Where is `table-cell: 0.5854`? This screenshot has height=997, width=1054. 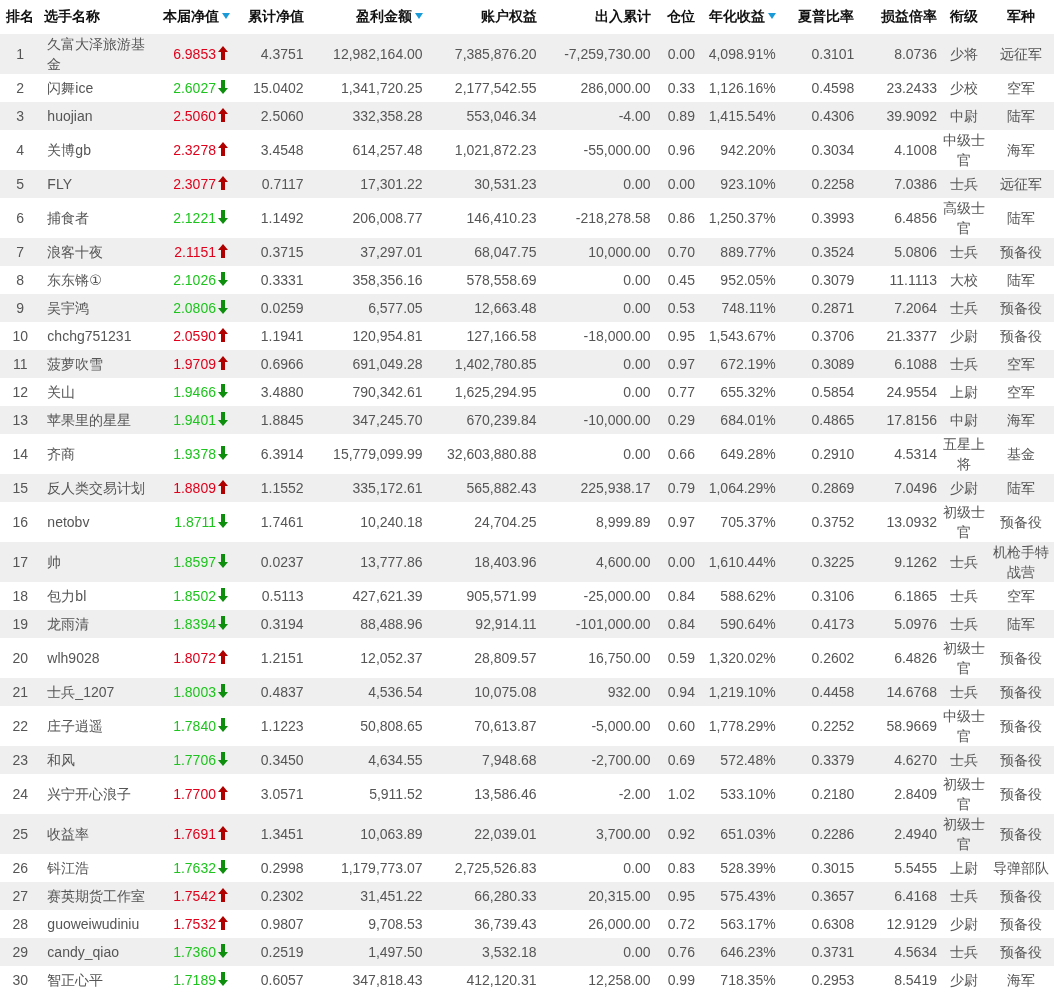
table-cell: 0.5854 is located at coordinates (819, 392).